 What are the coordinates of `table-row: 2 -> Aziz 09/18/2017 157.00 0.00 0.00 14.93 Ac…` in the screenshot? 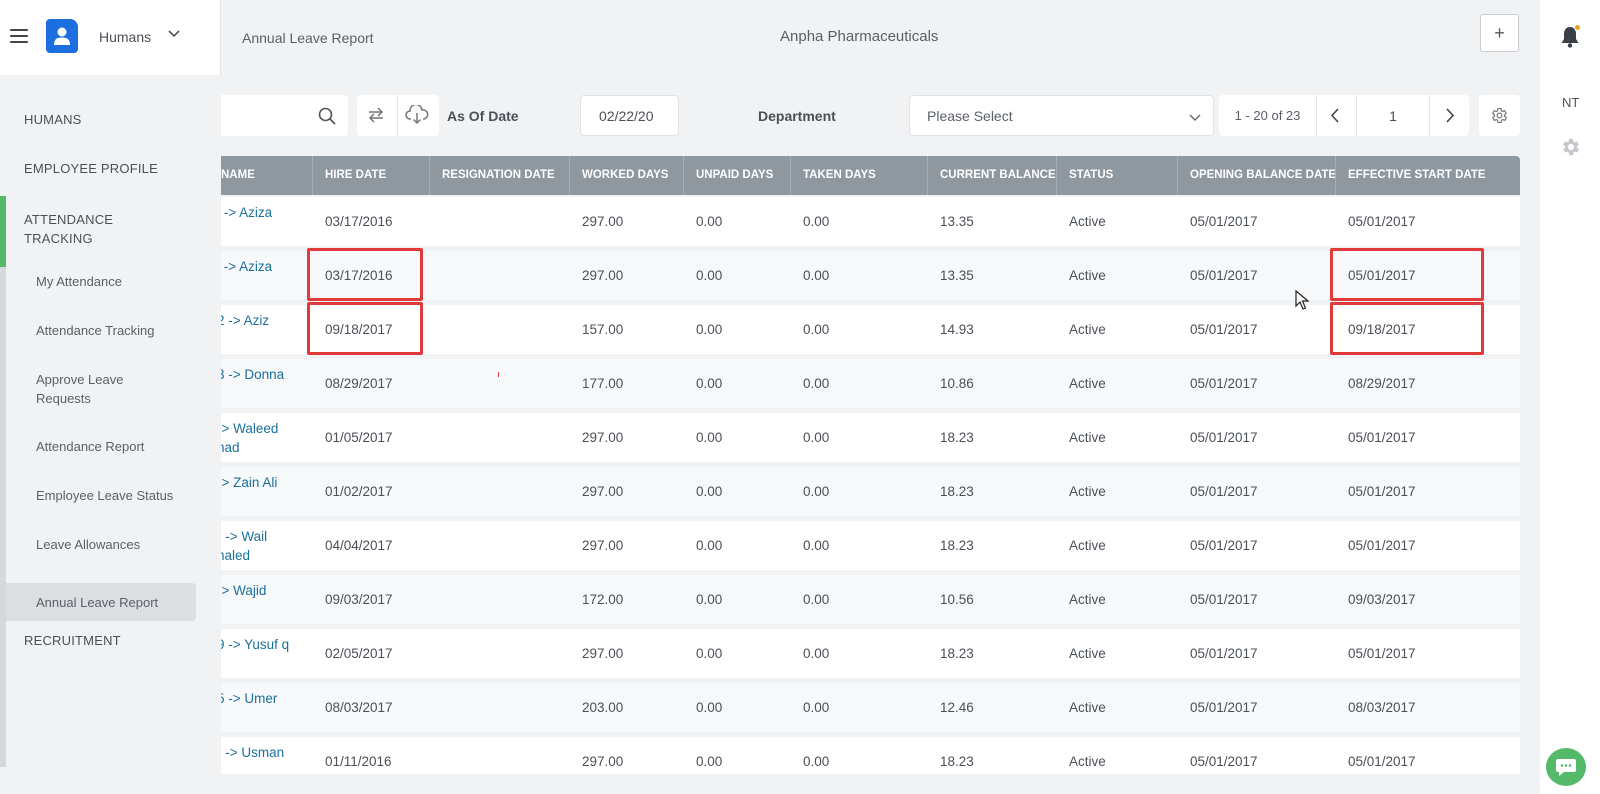 It's located at (870, 329).